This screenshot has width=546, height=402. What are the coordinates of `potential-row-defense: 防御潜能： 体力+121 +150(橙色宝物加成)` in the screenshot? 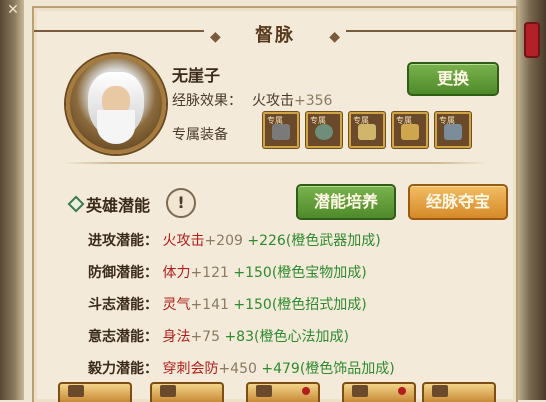 It's located at (227, 272).